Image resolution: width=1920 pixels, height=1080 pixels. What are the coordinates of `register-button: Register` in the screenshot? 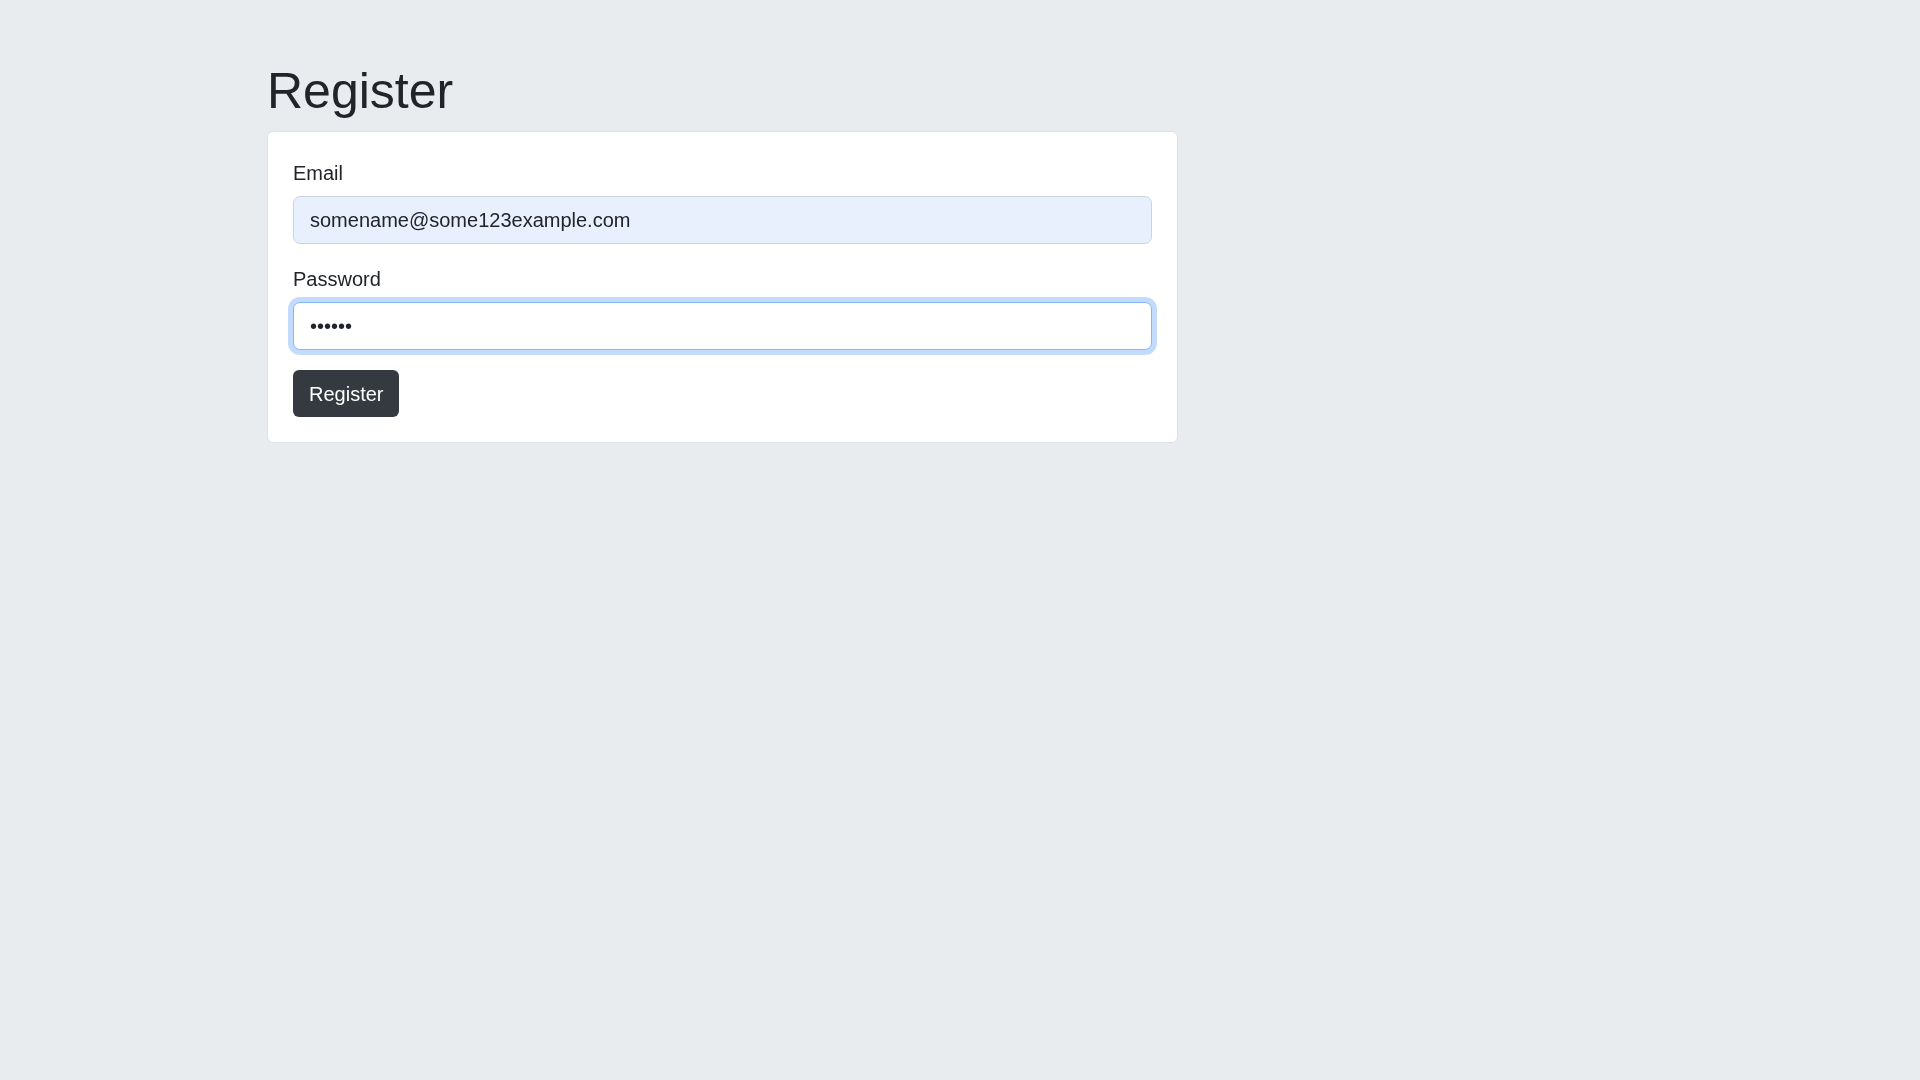 It's located at (346, 393).